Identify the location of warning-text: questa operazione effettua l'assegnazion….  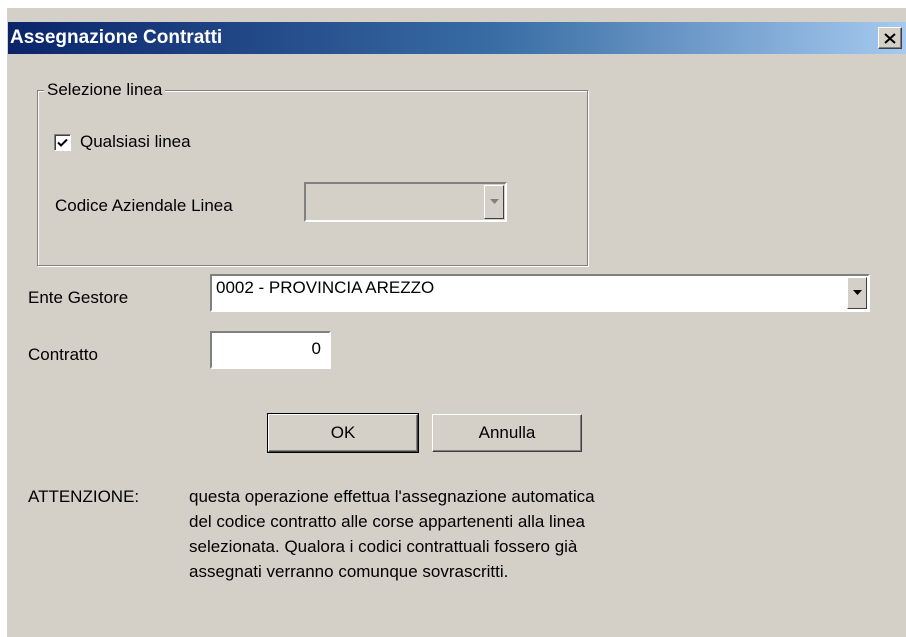
(392, 534).